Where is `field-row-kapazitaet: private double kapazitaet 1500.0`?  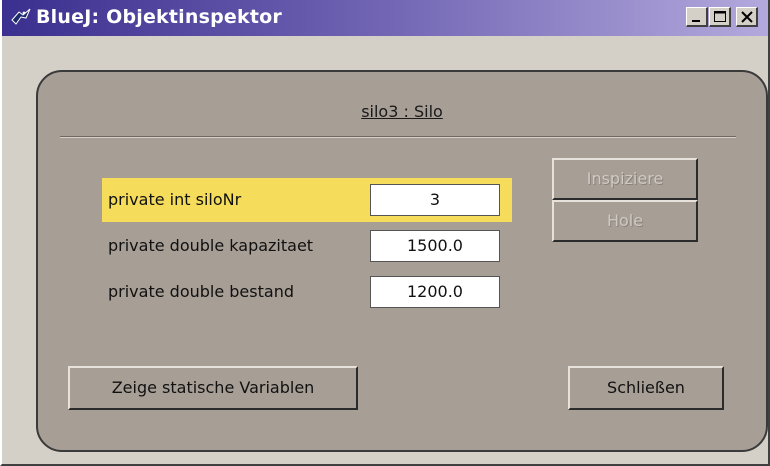
field-row-kapazitaet: private double kapazitaet 1500.0 is located at coordinates (307, 246).